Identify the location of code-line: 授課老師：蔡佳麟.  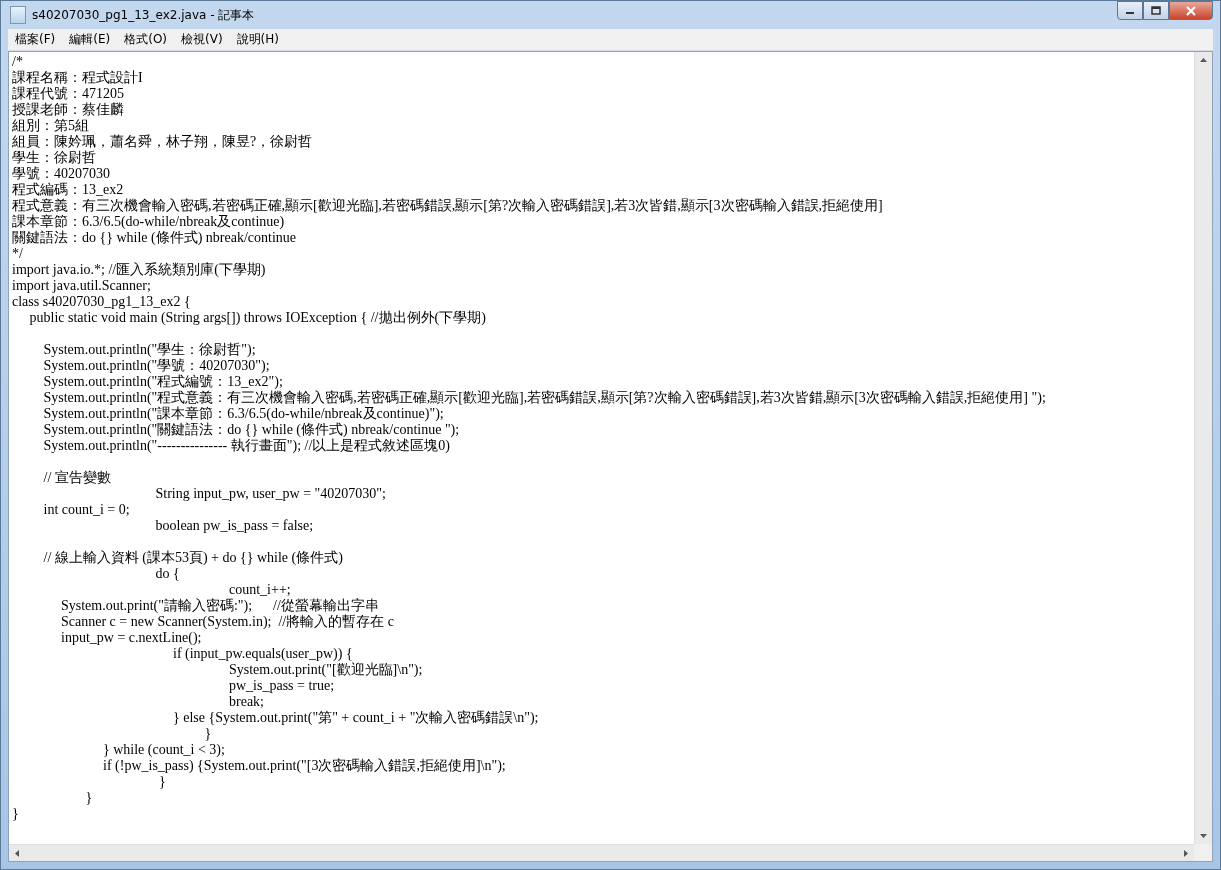
(68, 109).